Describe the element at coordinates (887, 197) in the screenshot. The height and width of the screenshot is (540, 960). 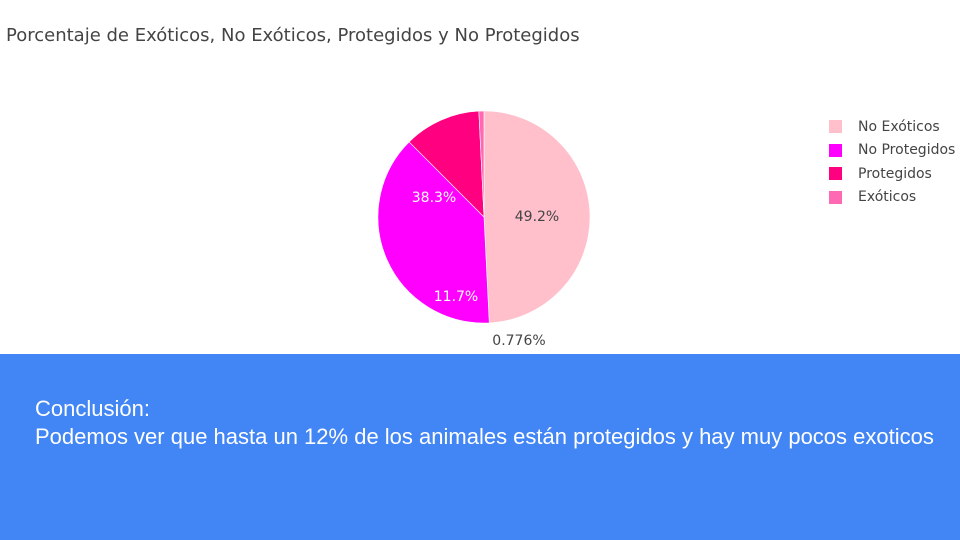
I see `legend-label: Exóticos` at that location.